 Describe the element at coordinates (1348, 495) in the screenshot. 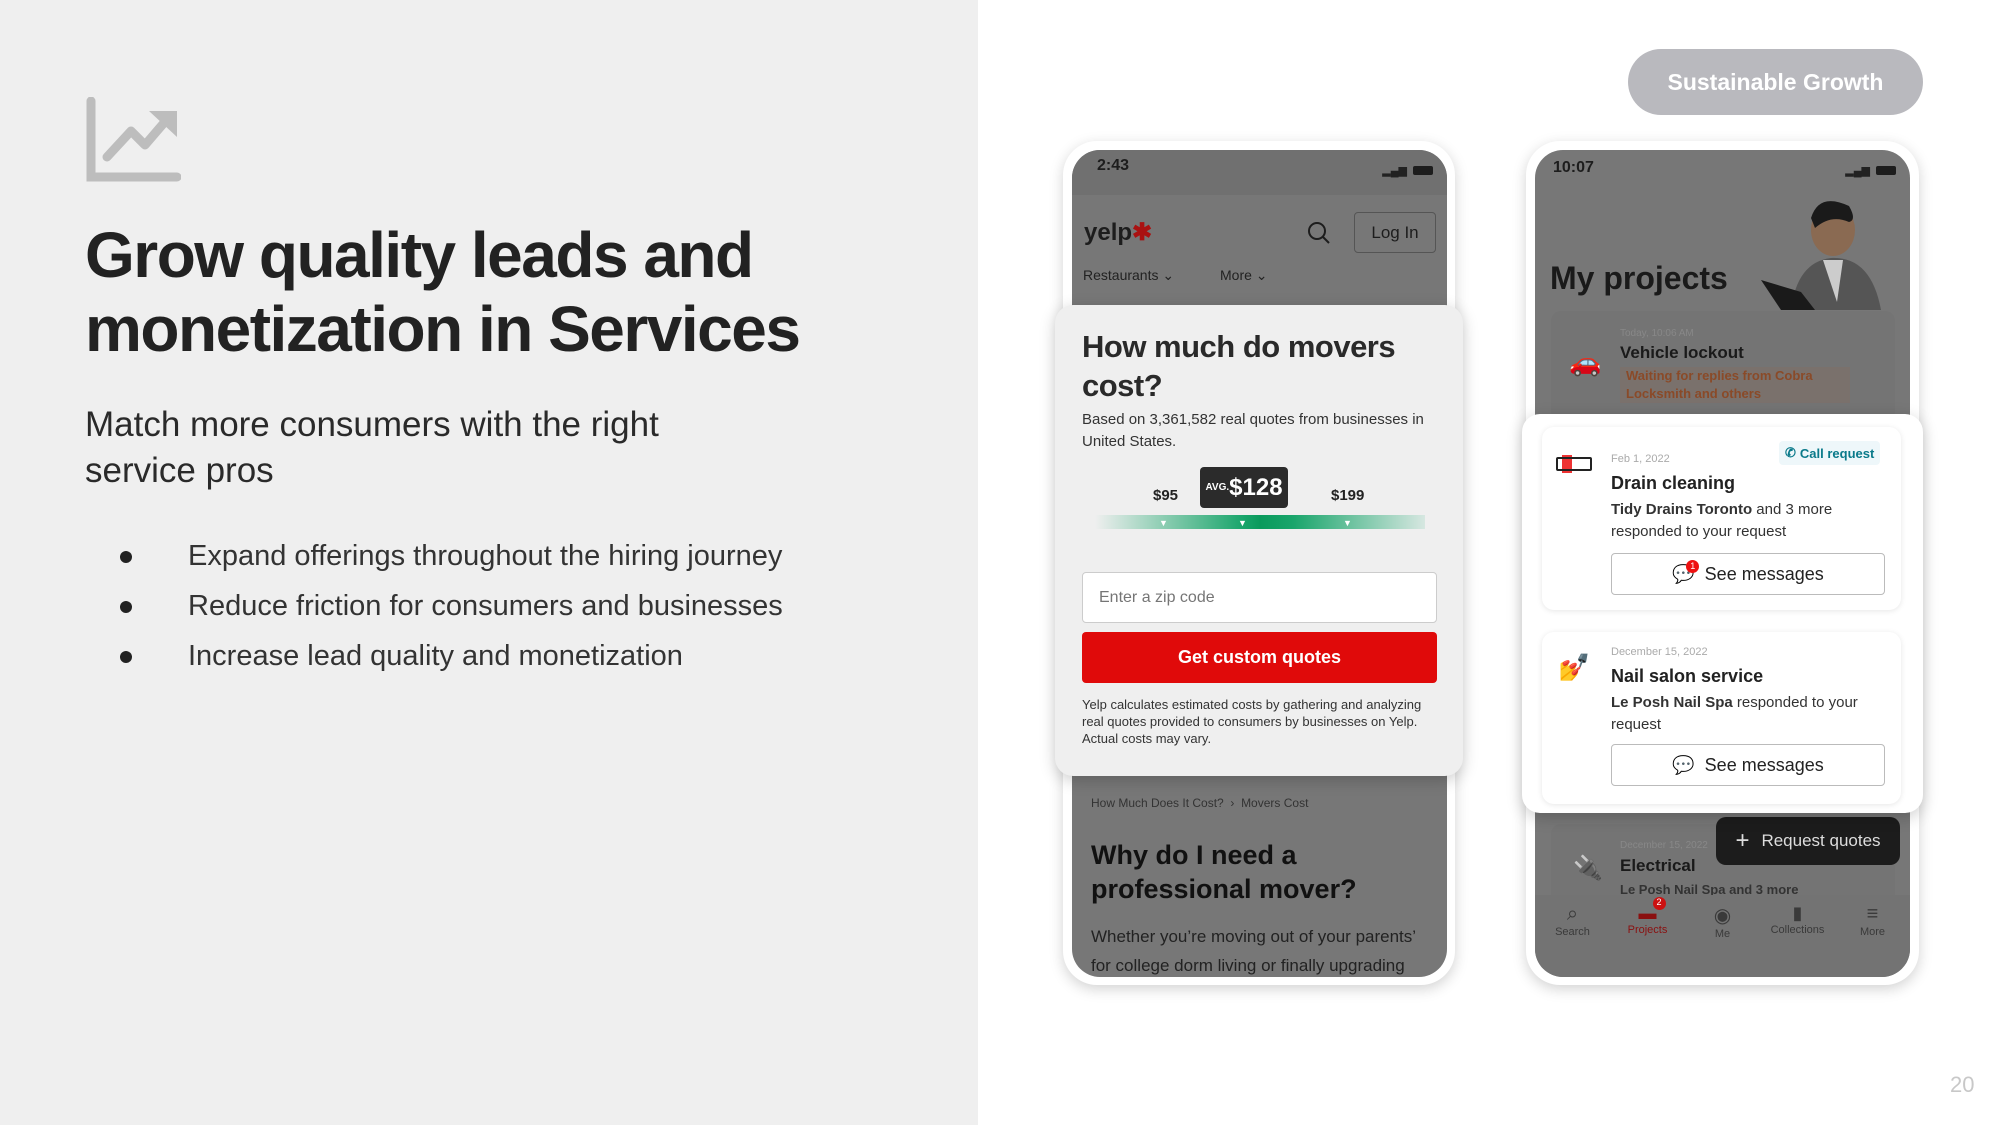

I see `price-high: $199` at that location.